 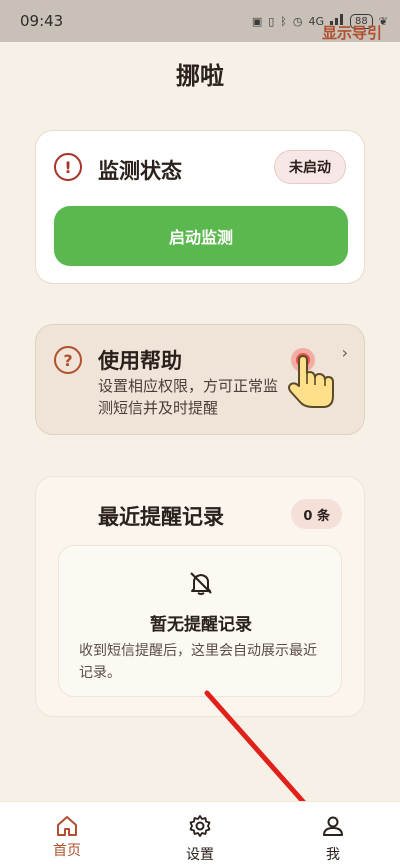 What do you see at coordinates (283, 21) in the screenshot?
I see `bluetooth-icon: ᛒ` at bounding box center [283, 21].